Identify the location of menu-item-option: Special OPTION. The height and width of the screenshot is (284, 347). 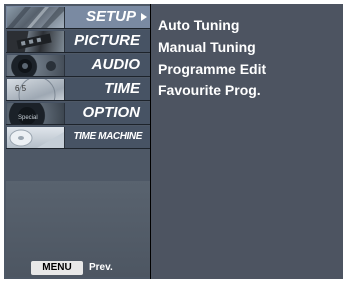
(78, 113).